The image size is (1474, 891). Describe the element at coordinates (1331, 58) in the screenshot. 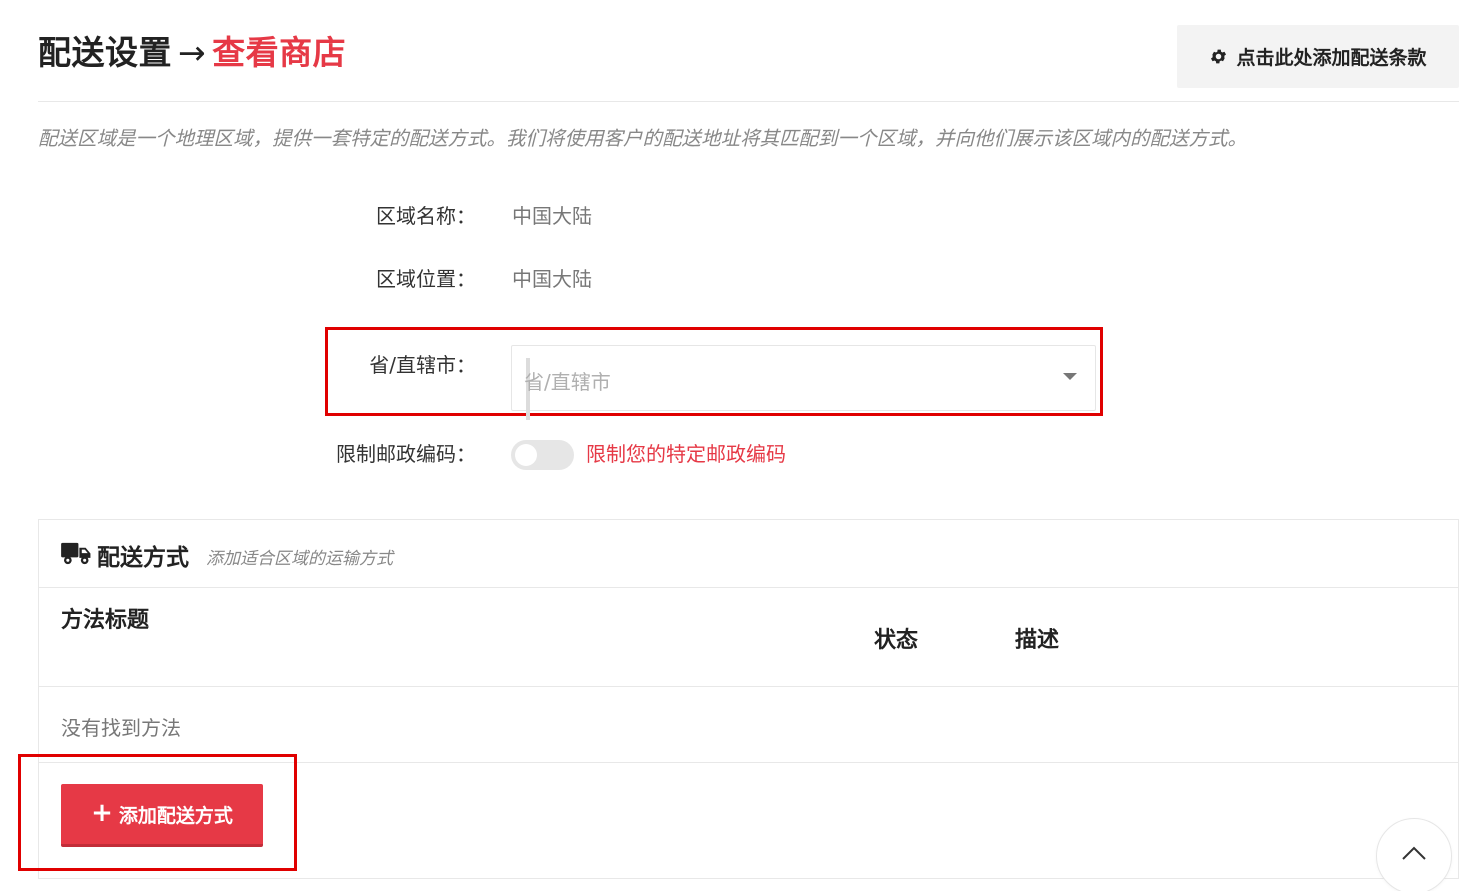

I see `add-shipping-terms-label: 点击此处添加配送条款` at that location.